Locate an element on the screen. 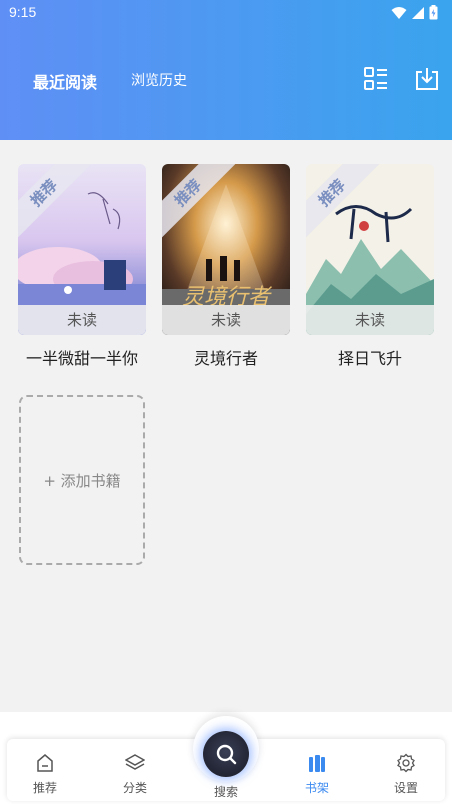 This screenshot has width=452, height=804. nav-recommend: 推荐 is located at coordinates (45, 770).